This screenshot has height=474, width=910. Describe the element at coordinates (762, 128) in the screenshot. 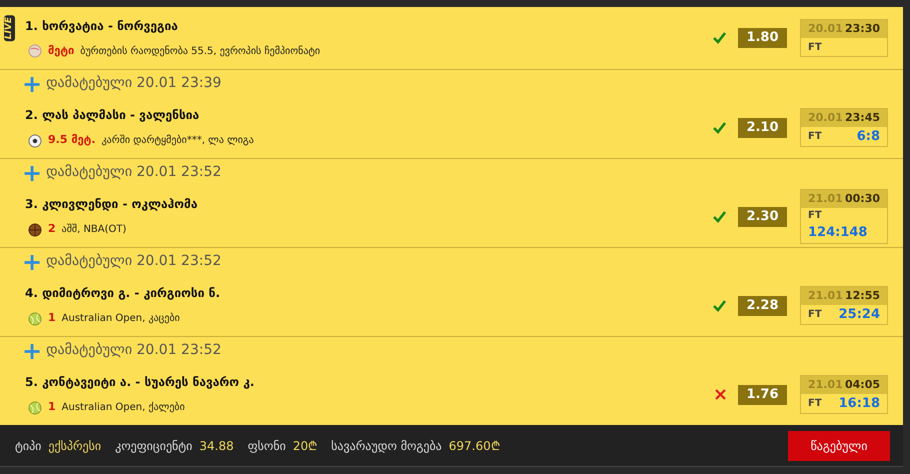

I see `odds-value: 2.10` at that location.